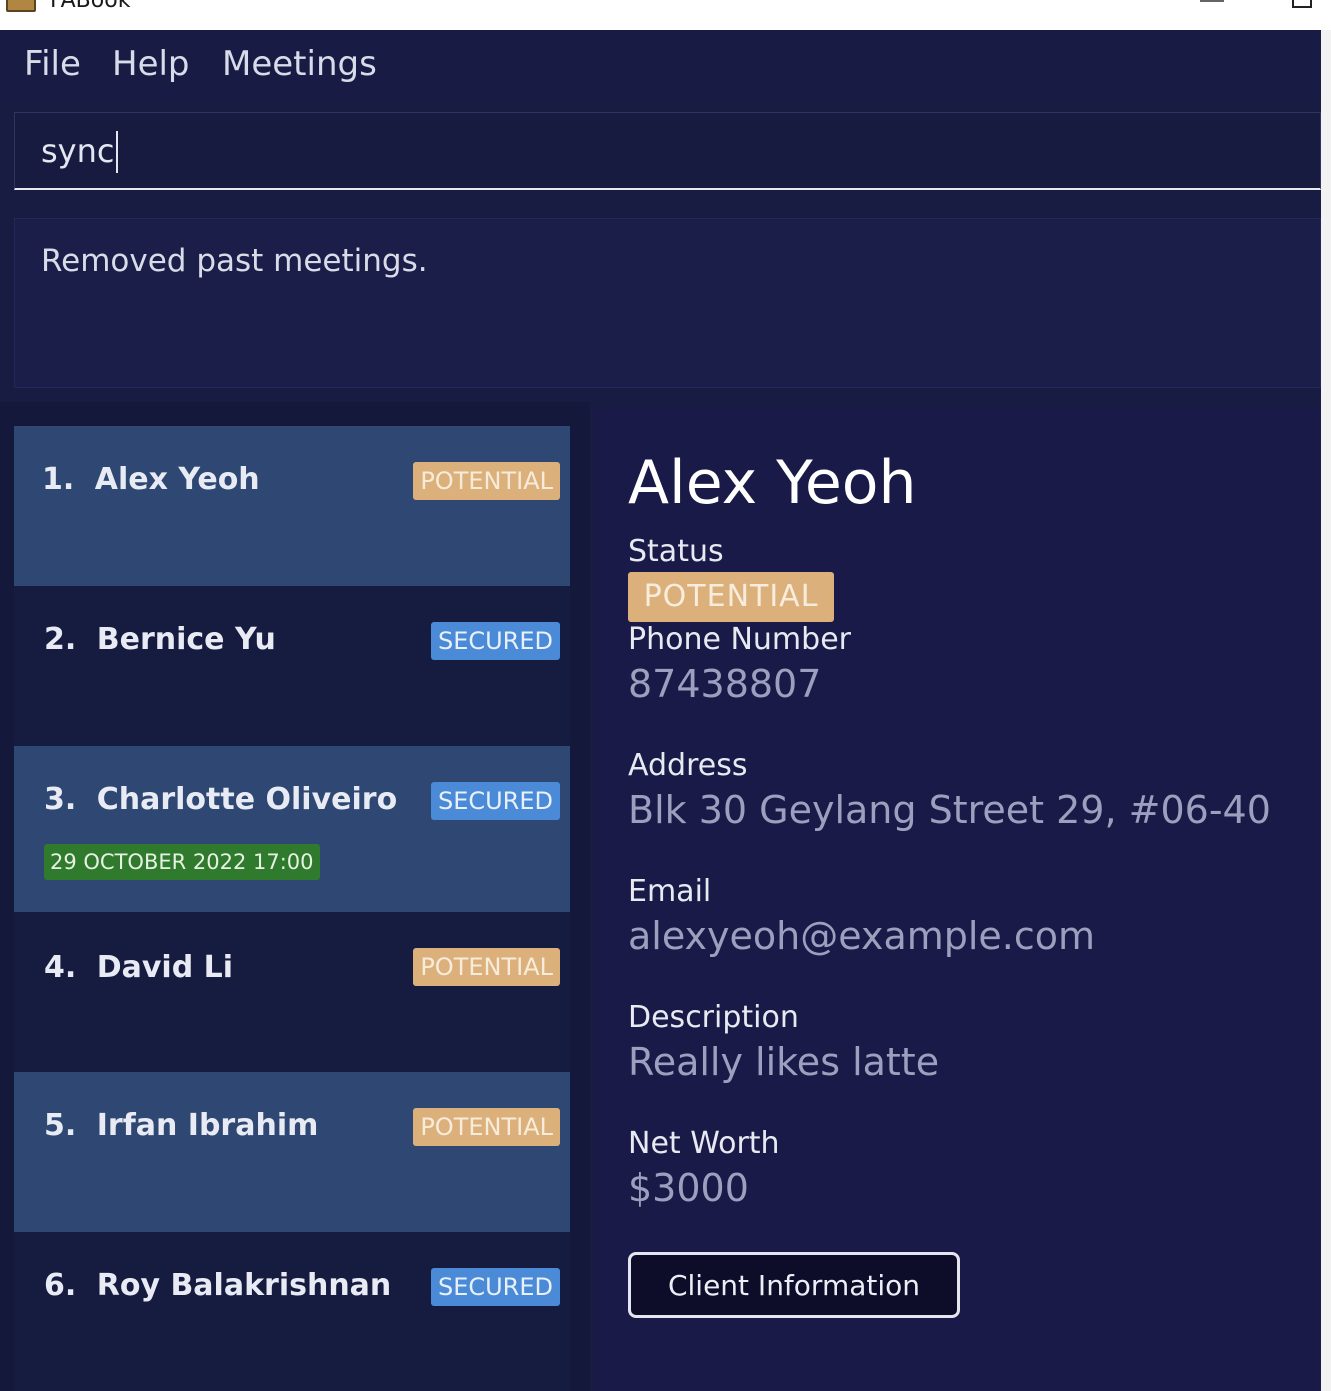 The image size is (1331, 1391). Describe the element at coordinates (292, 992) in the screenshot. I see `person-card-david-li: 4. David Li POTENTIAL` at that location.